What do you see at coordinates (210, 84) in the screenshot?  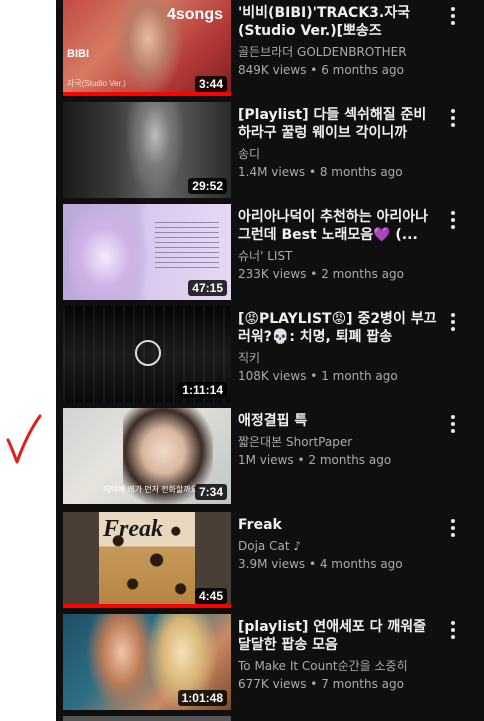 I see `duration-badge: 3:44` at bounding box center [210, 84].